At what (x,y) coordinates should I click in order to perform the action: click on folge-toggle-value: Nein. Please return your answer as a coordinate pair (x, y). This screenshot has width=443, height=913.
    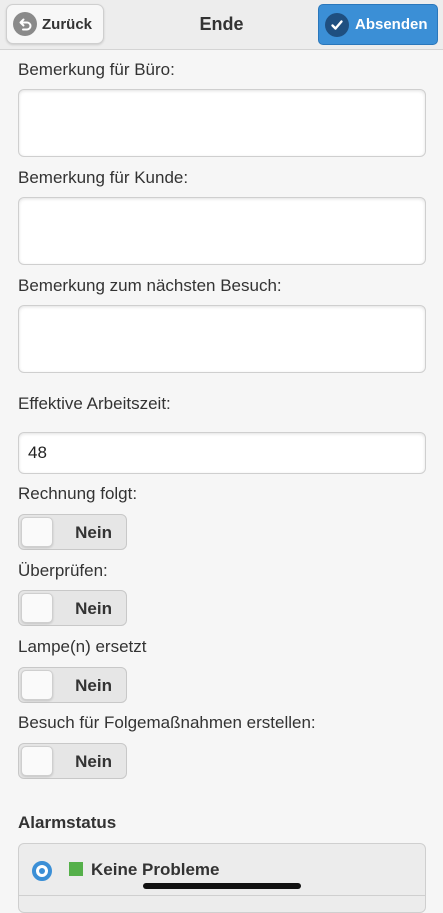
    Looking at the image, I should click on (93, 761).